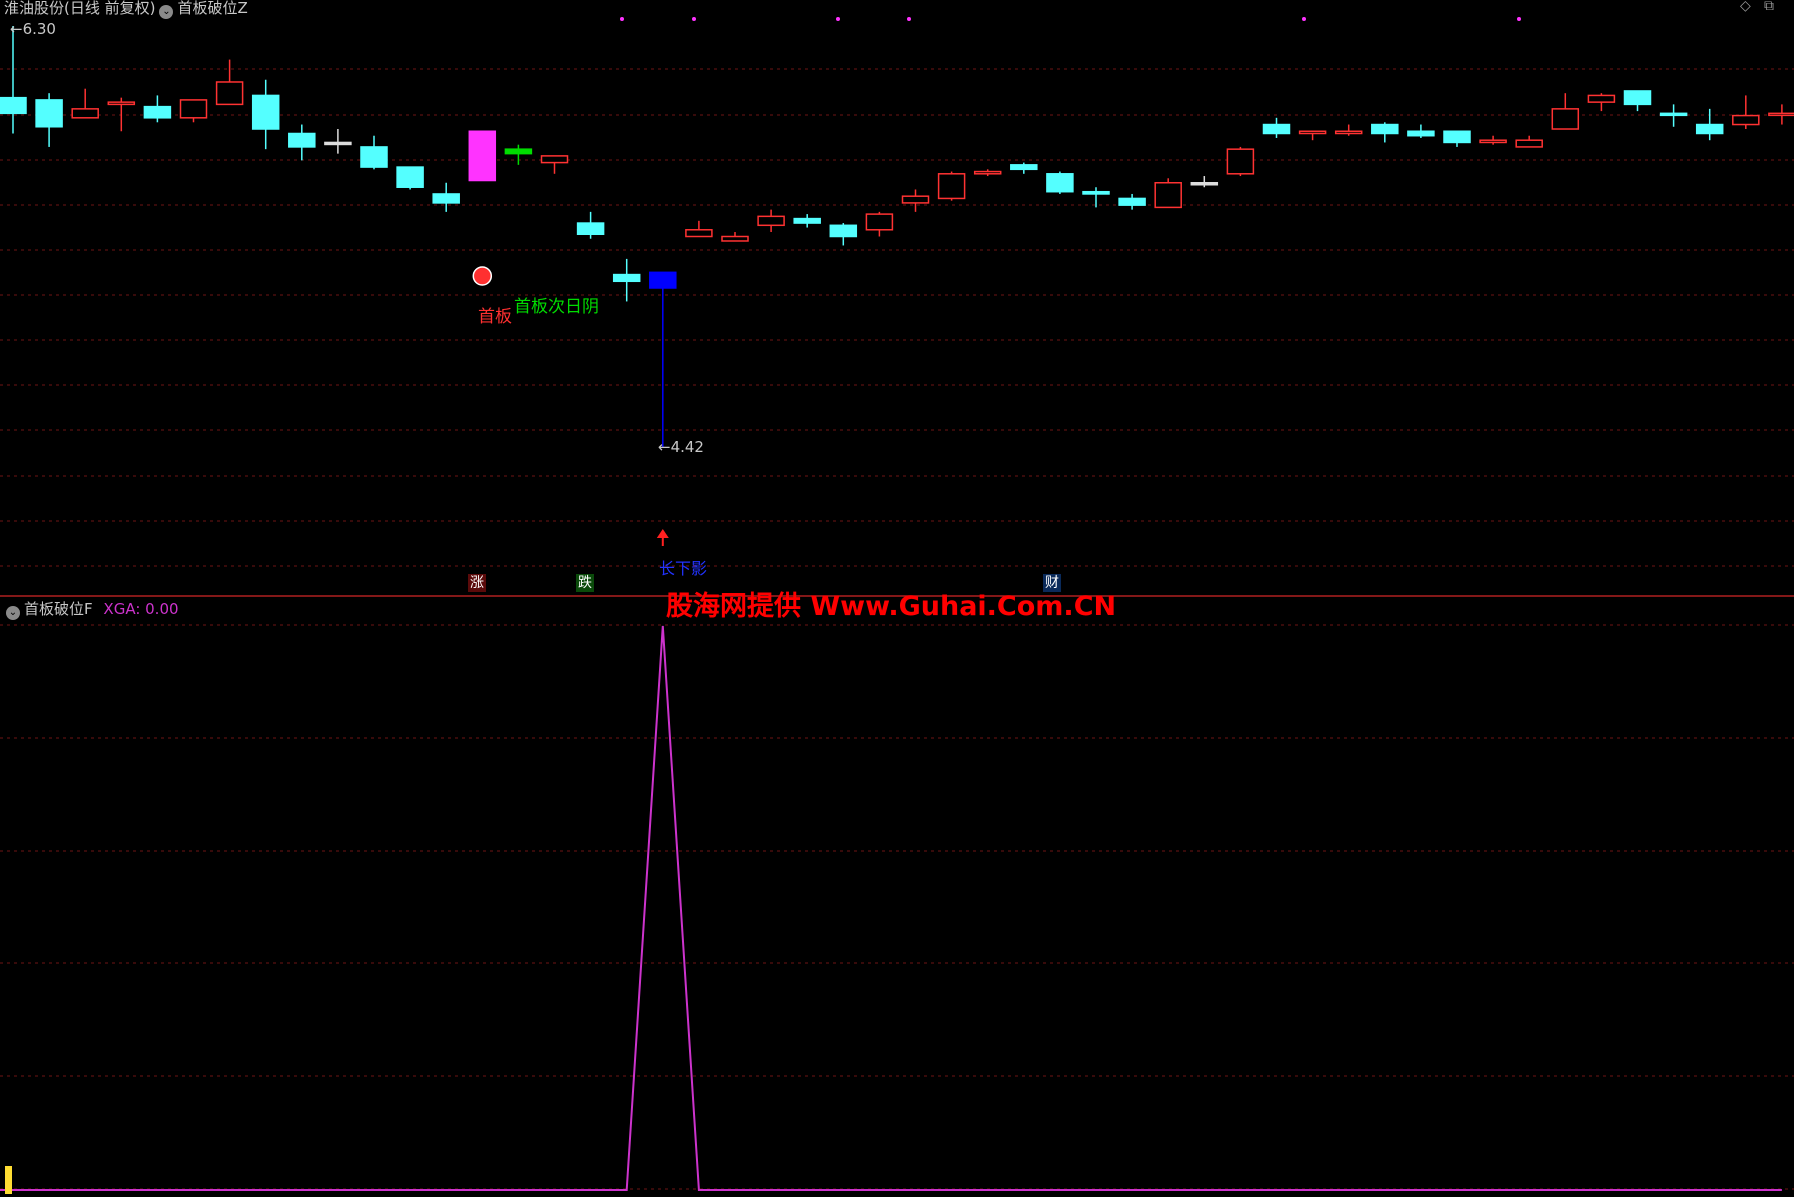 The height and width of the screenshot is (1197, 1794). What do you see at coordinates (8, 1180) in the screenshot?
I see `scroll-handle` at bounding box center [8, 1180].